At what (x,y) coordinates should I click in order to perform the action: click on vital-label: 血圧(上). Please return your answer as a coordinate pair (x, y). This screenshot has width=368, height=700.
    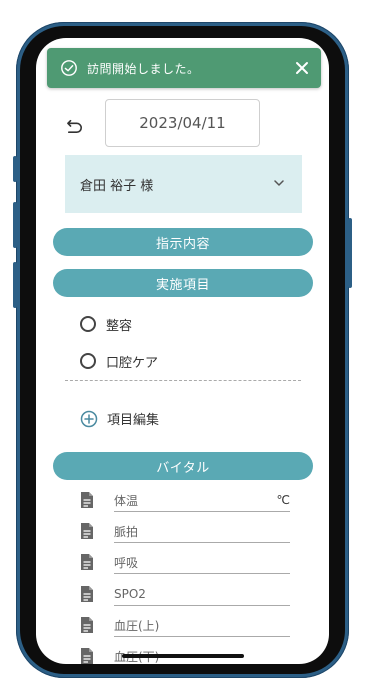
    Looking at the image, I should click on (137, 625).